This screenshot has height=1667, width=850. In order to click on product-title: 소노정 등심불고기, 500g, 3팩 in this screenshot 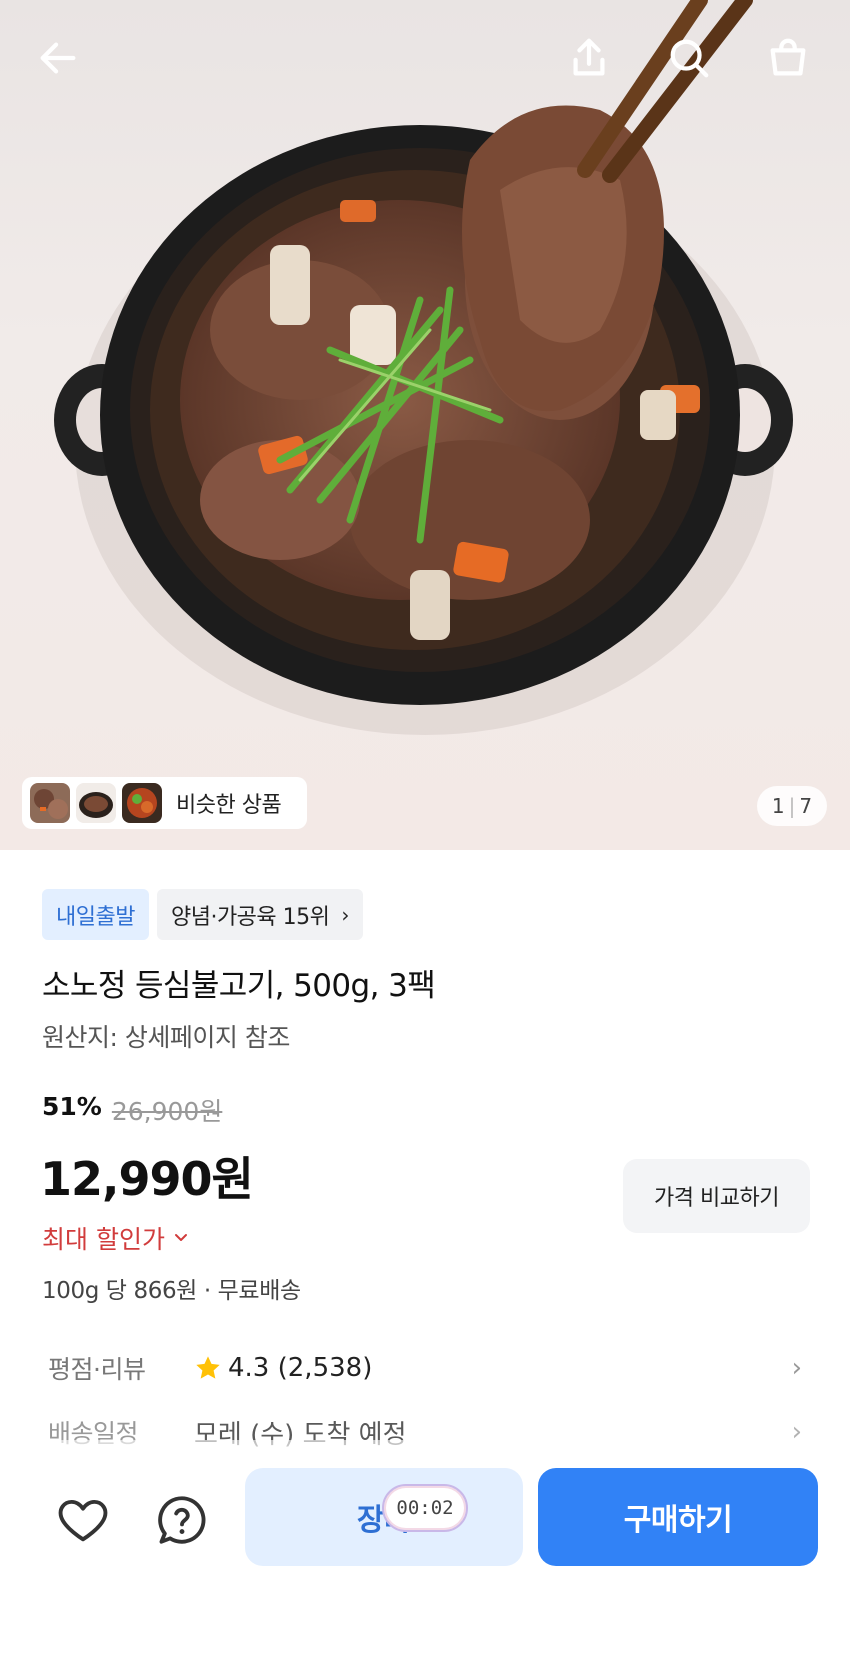, I will do `click(239, 986)`.